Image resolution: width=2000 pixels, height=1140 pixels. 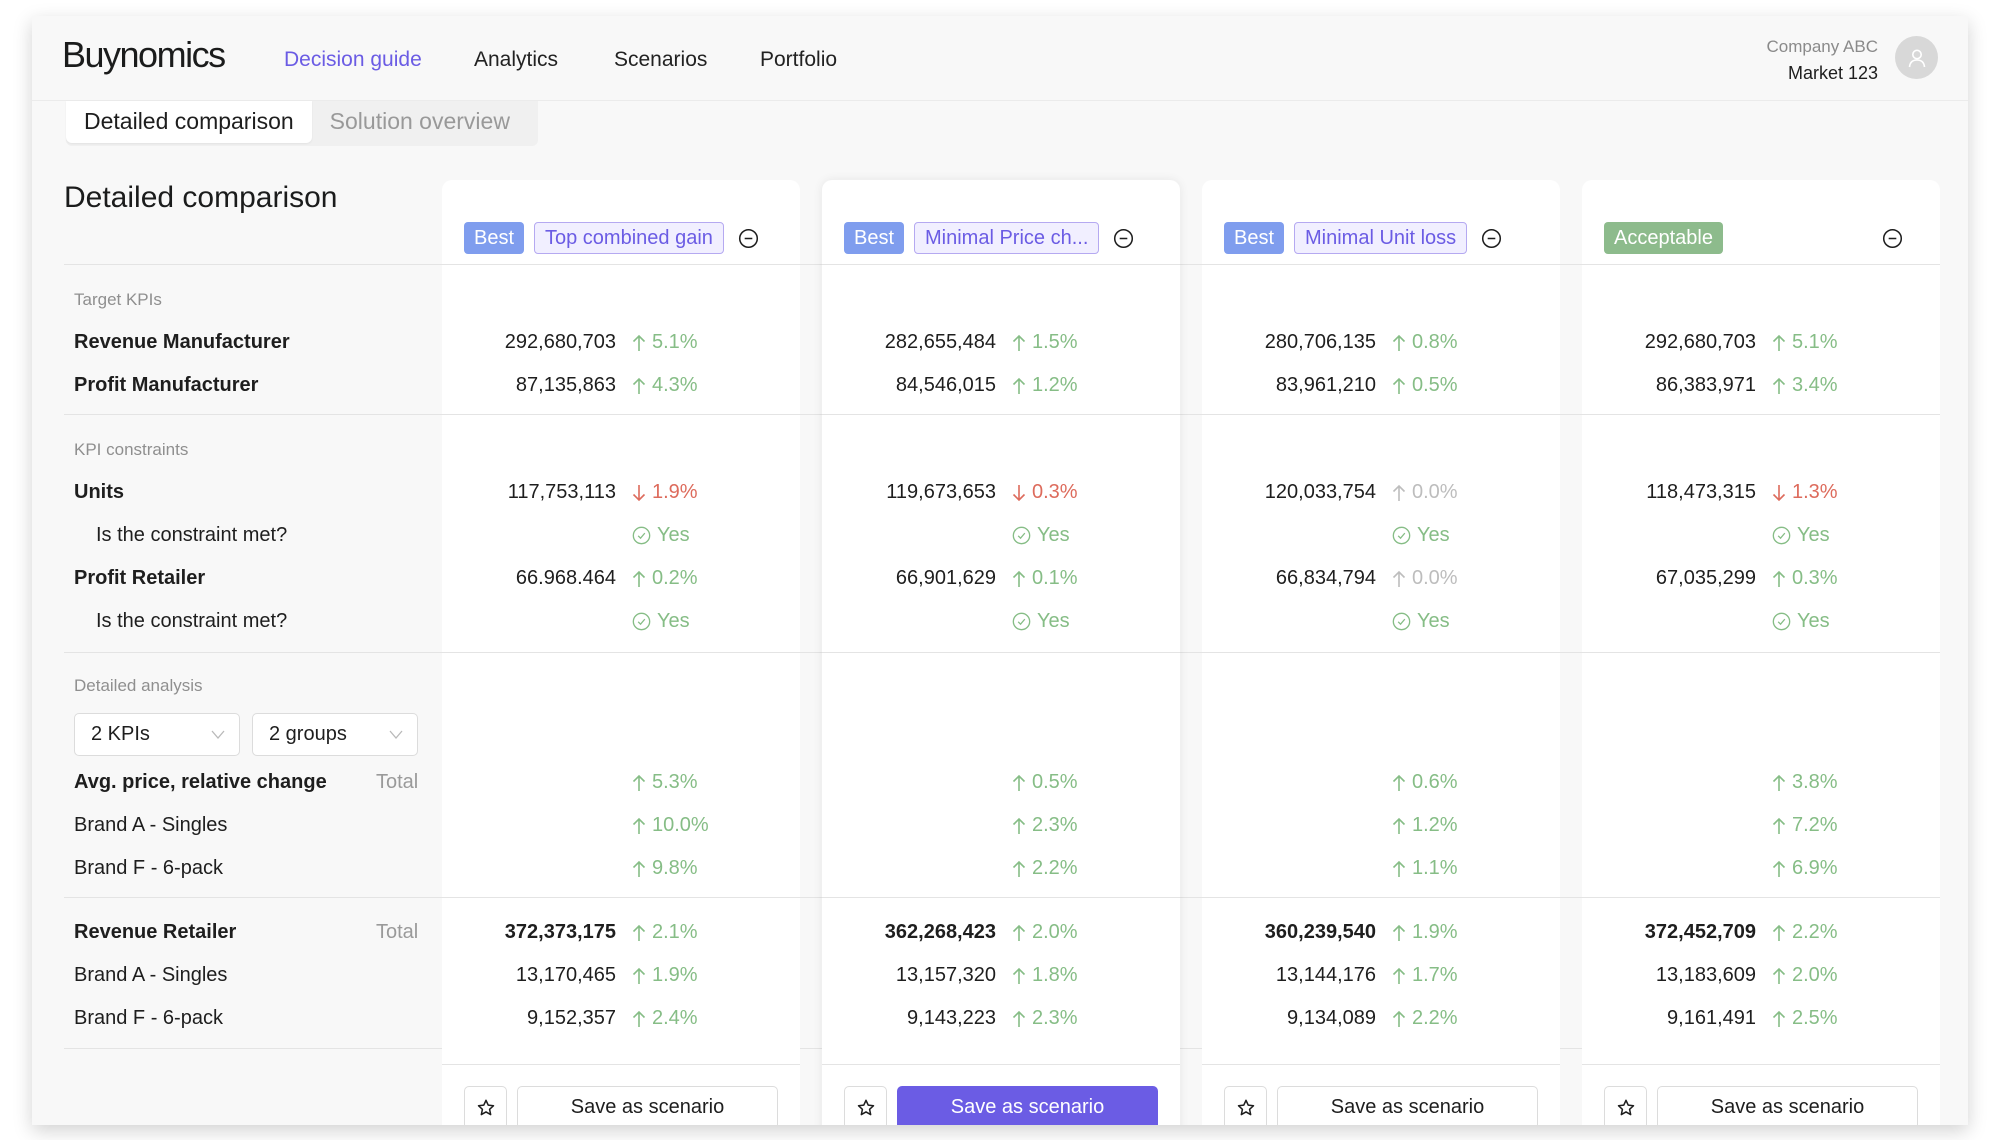 I want to click on page-title: Detailed comparison, so click(x=201, y=197).